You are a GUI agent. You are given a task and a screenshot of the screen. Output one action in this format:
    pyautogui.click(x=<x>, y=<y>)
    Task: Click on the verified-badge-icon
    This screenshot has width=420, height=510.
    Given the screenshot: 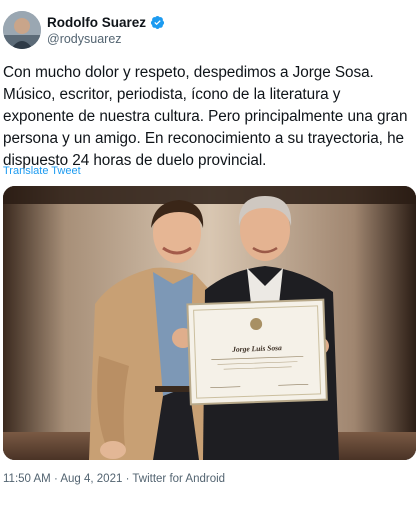 What is the action you would take?
    pyautogui.click(x=157, y=22)
    